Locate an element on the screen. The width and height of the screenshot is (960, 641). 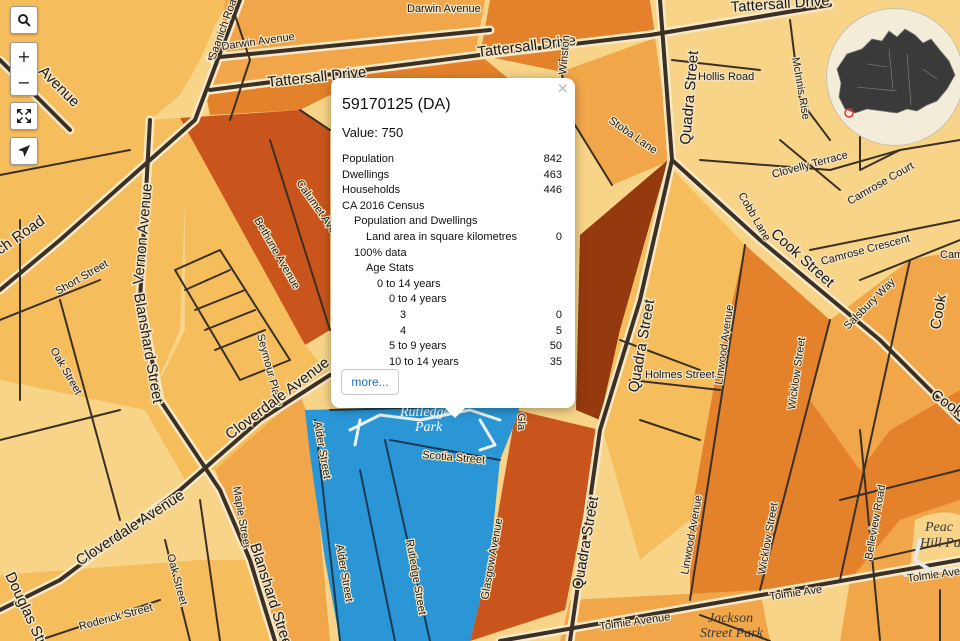
popup-row-label: 3 is located at coordinates (403, 314).